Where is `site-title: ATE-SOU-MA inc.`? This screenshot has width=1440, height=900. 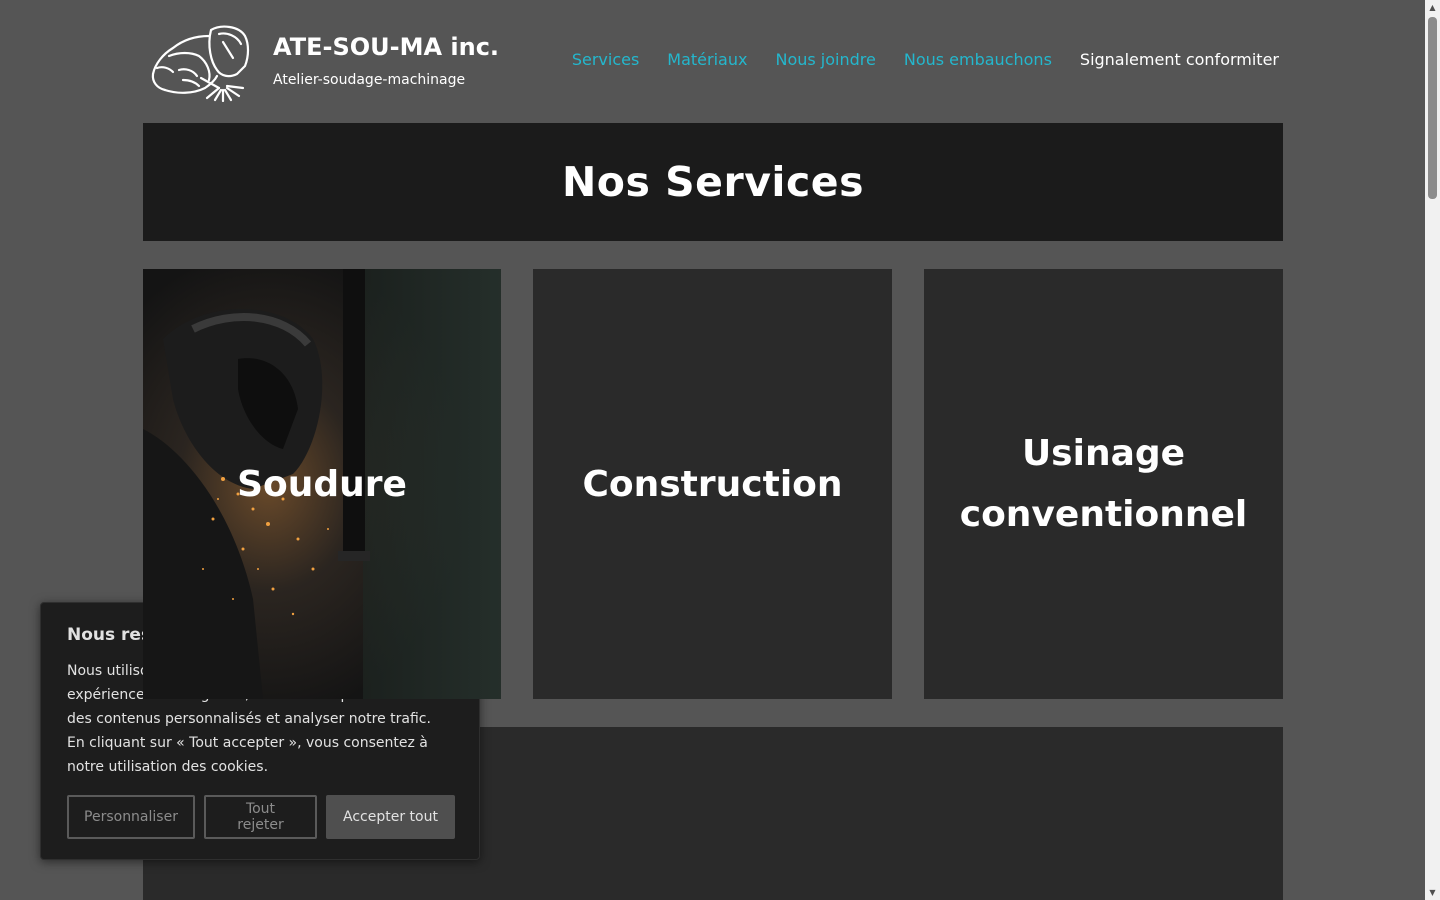
site-title: ATE-SOU-MA inc. is located at coordinates (386, 47).